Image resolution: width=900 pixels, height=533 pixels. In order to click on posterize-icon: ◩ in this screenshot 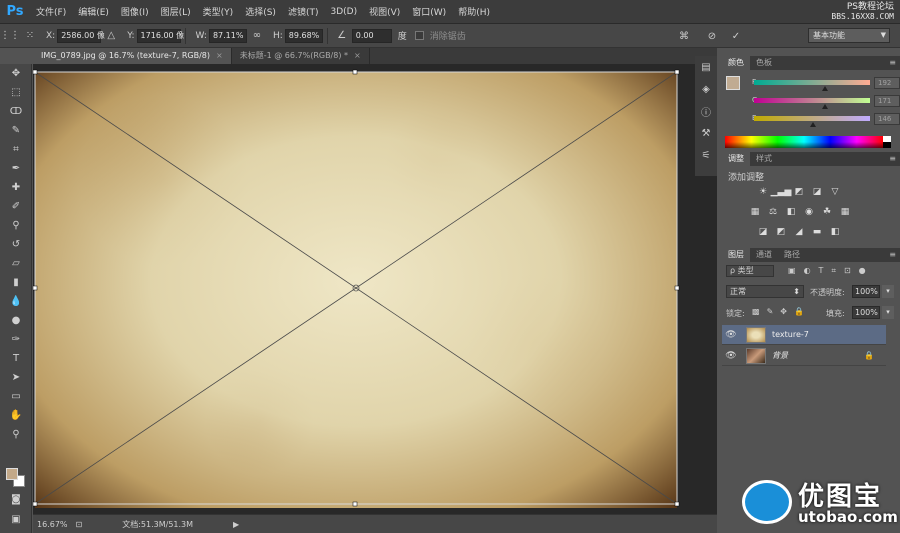, I will do `click(781, 232)`.